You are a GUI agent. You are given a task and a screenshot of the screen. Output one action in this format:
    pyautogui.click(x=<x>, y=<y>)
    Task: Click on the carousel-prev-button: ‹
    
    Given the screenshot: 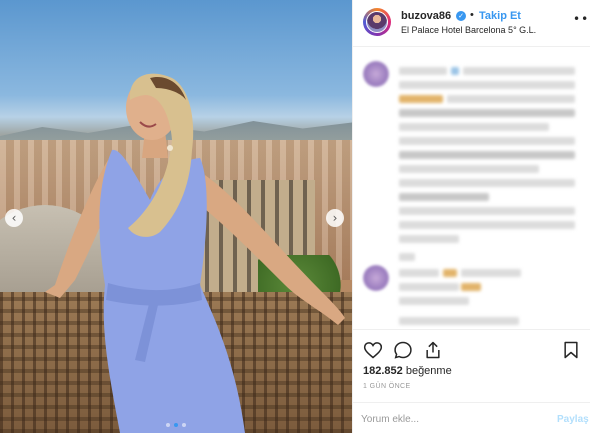 What is the action you would take?
    pyautogui.click(x=14, y=218)
    